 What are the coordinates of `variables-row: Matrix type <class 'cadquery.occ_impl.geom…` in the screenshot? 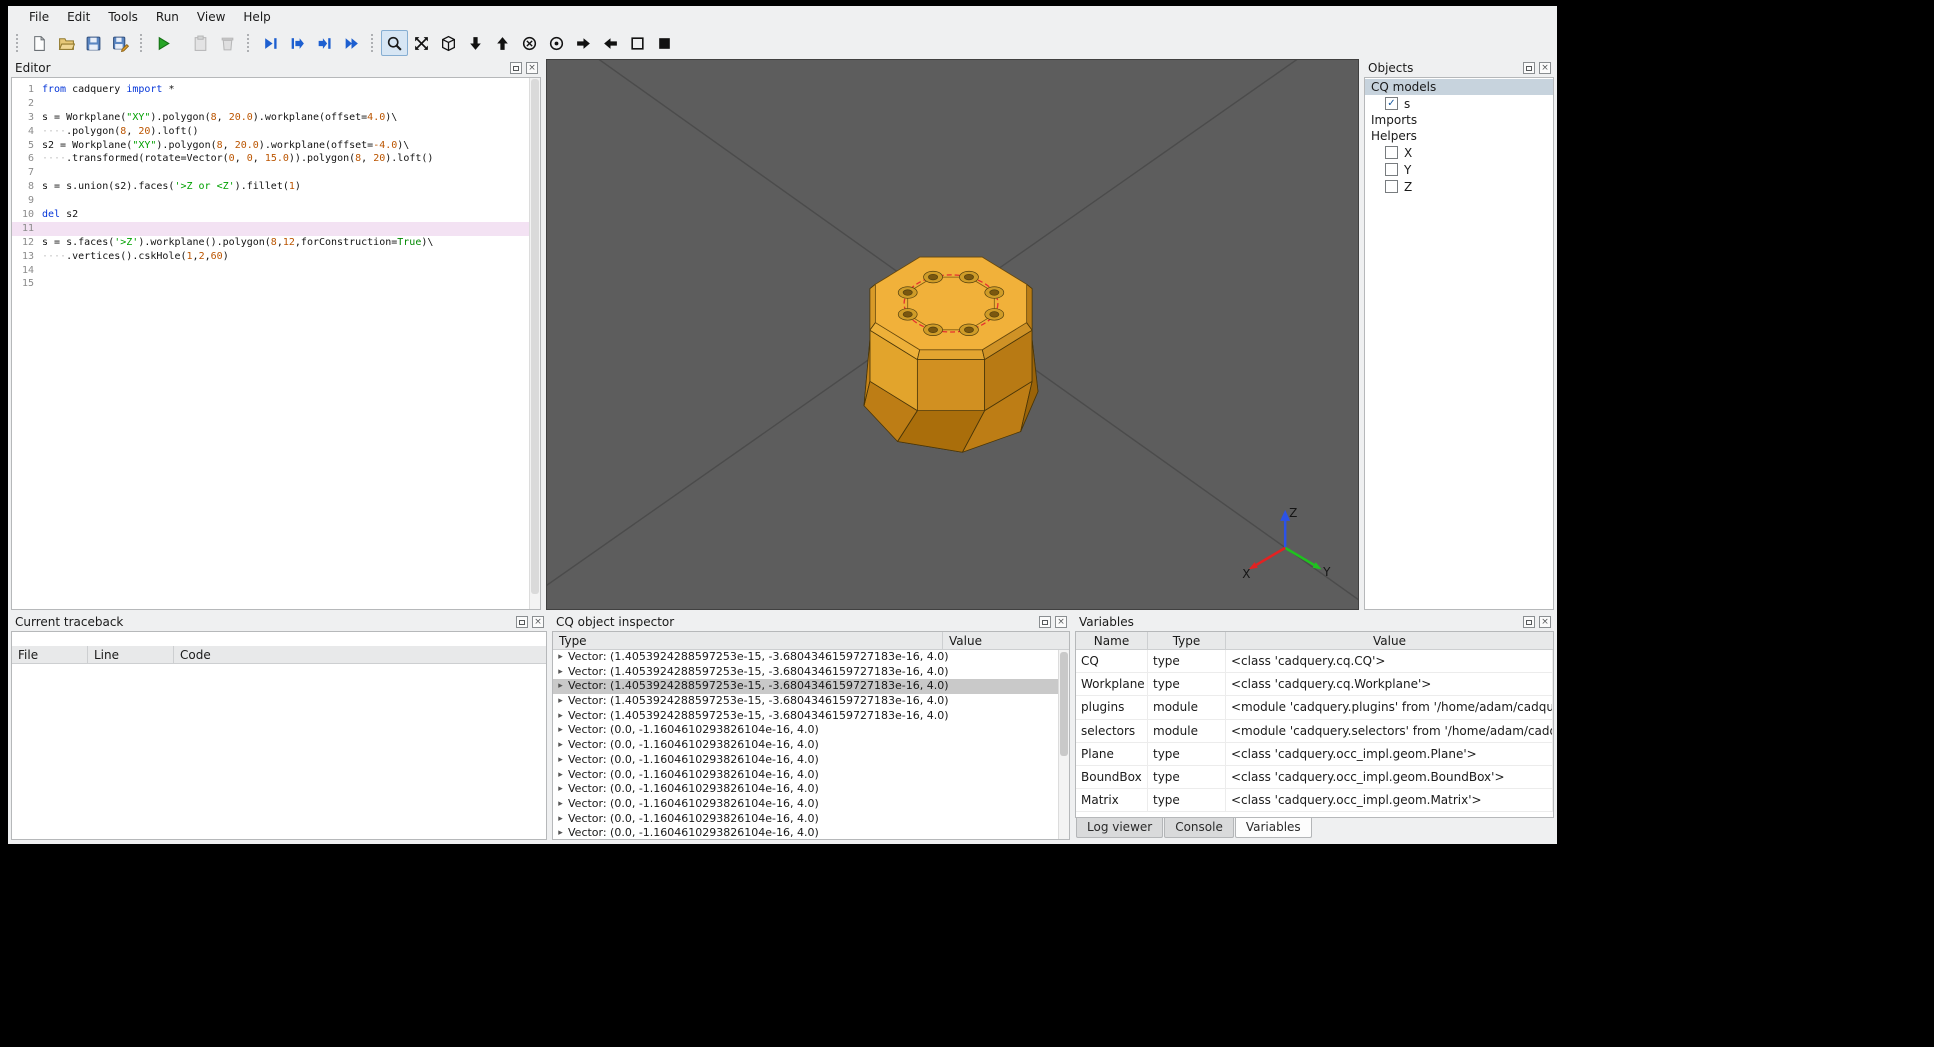 It's located at (1314, 801).